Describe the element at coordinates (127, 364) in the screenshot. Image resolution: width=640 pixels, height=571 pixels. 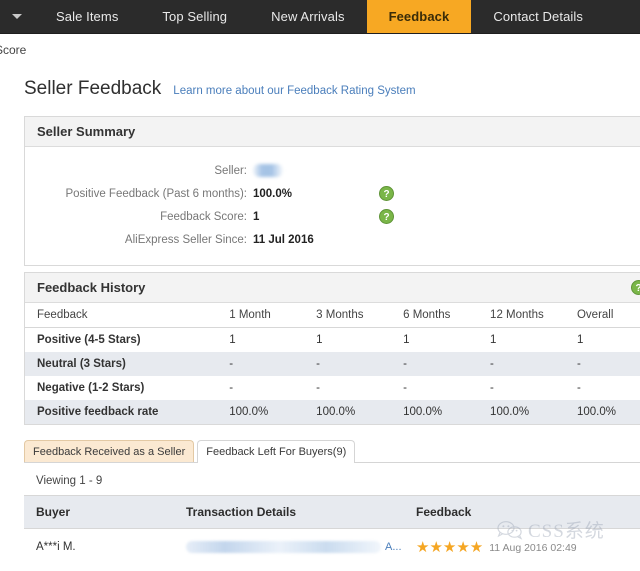
I see `row-label-neutral: Neutral (3 Stars)` at that location.